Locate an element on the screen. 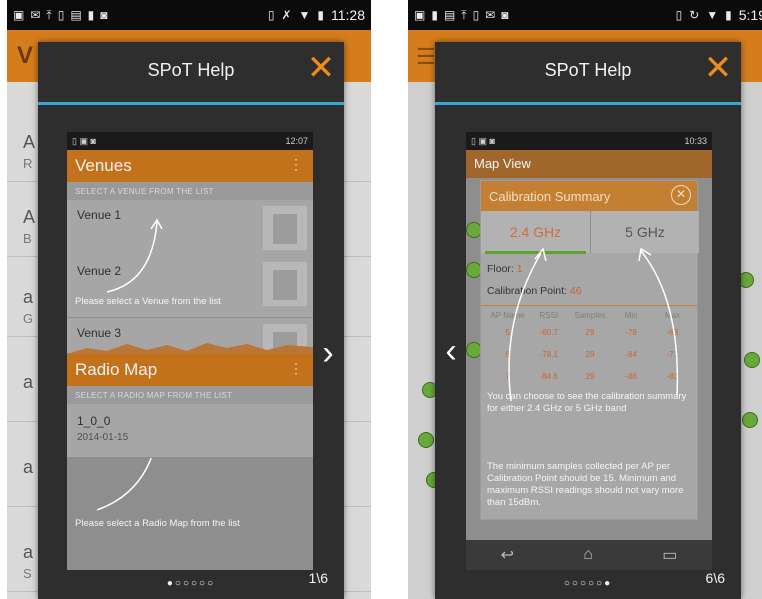  home-icon: ⌂ is located at coordinates (588, 555).